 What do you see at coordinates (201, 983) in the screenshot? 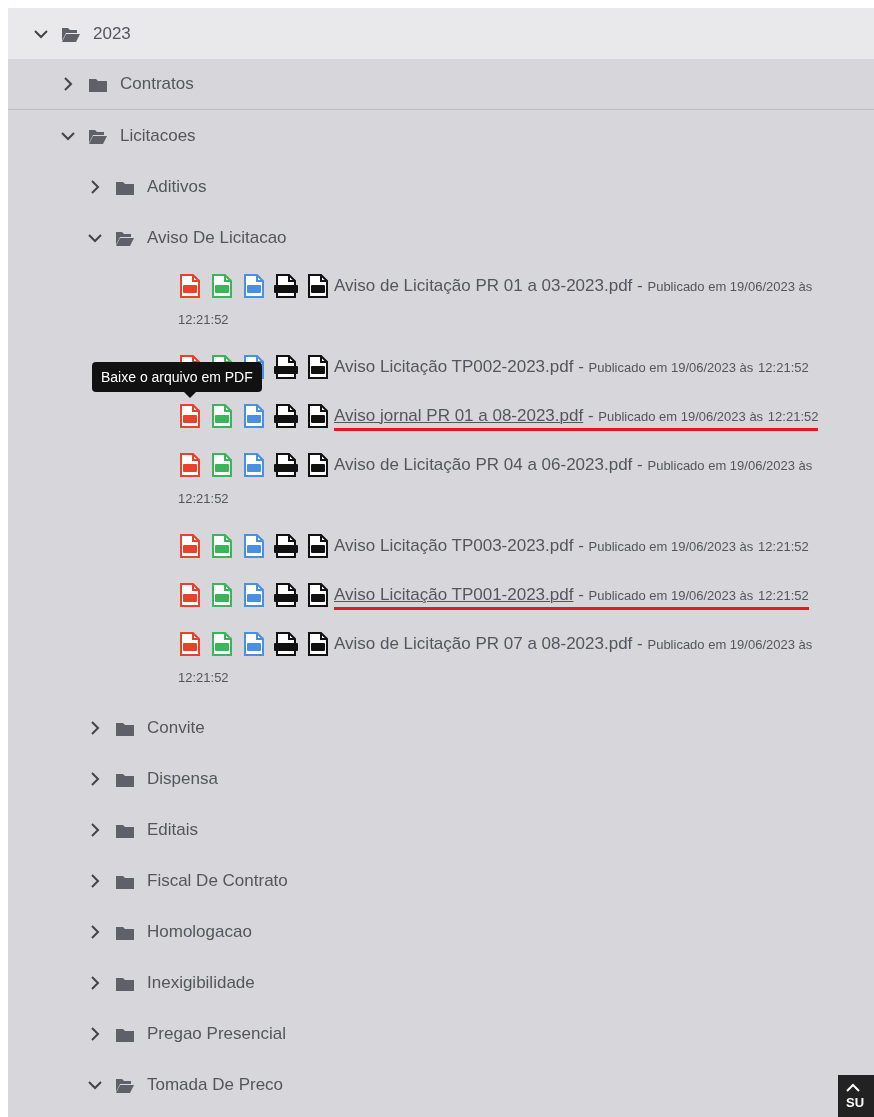
I see `folder-item: Inexigibilidade` at bounding box center [201, 983].